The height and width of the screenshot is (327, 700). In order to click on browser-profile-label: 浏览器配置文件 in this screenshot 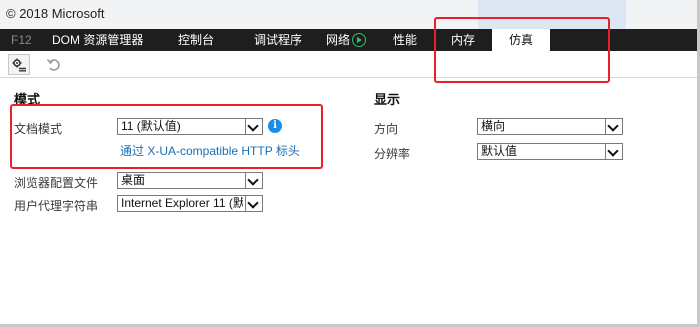, I will do `click(56, 183)`.